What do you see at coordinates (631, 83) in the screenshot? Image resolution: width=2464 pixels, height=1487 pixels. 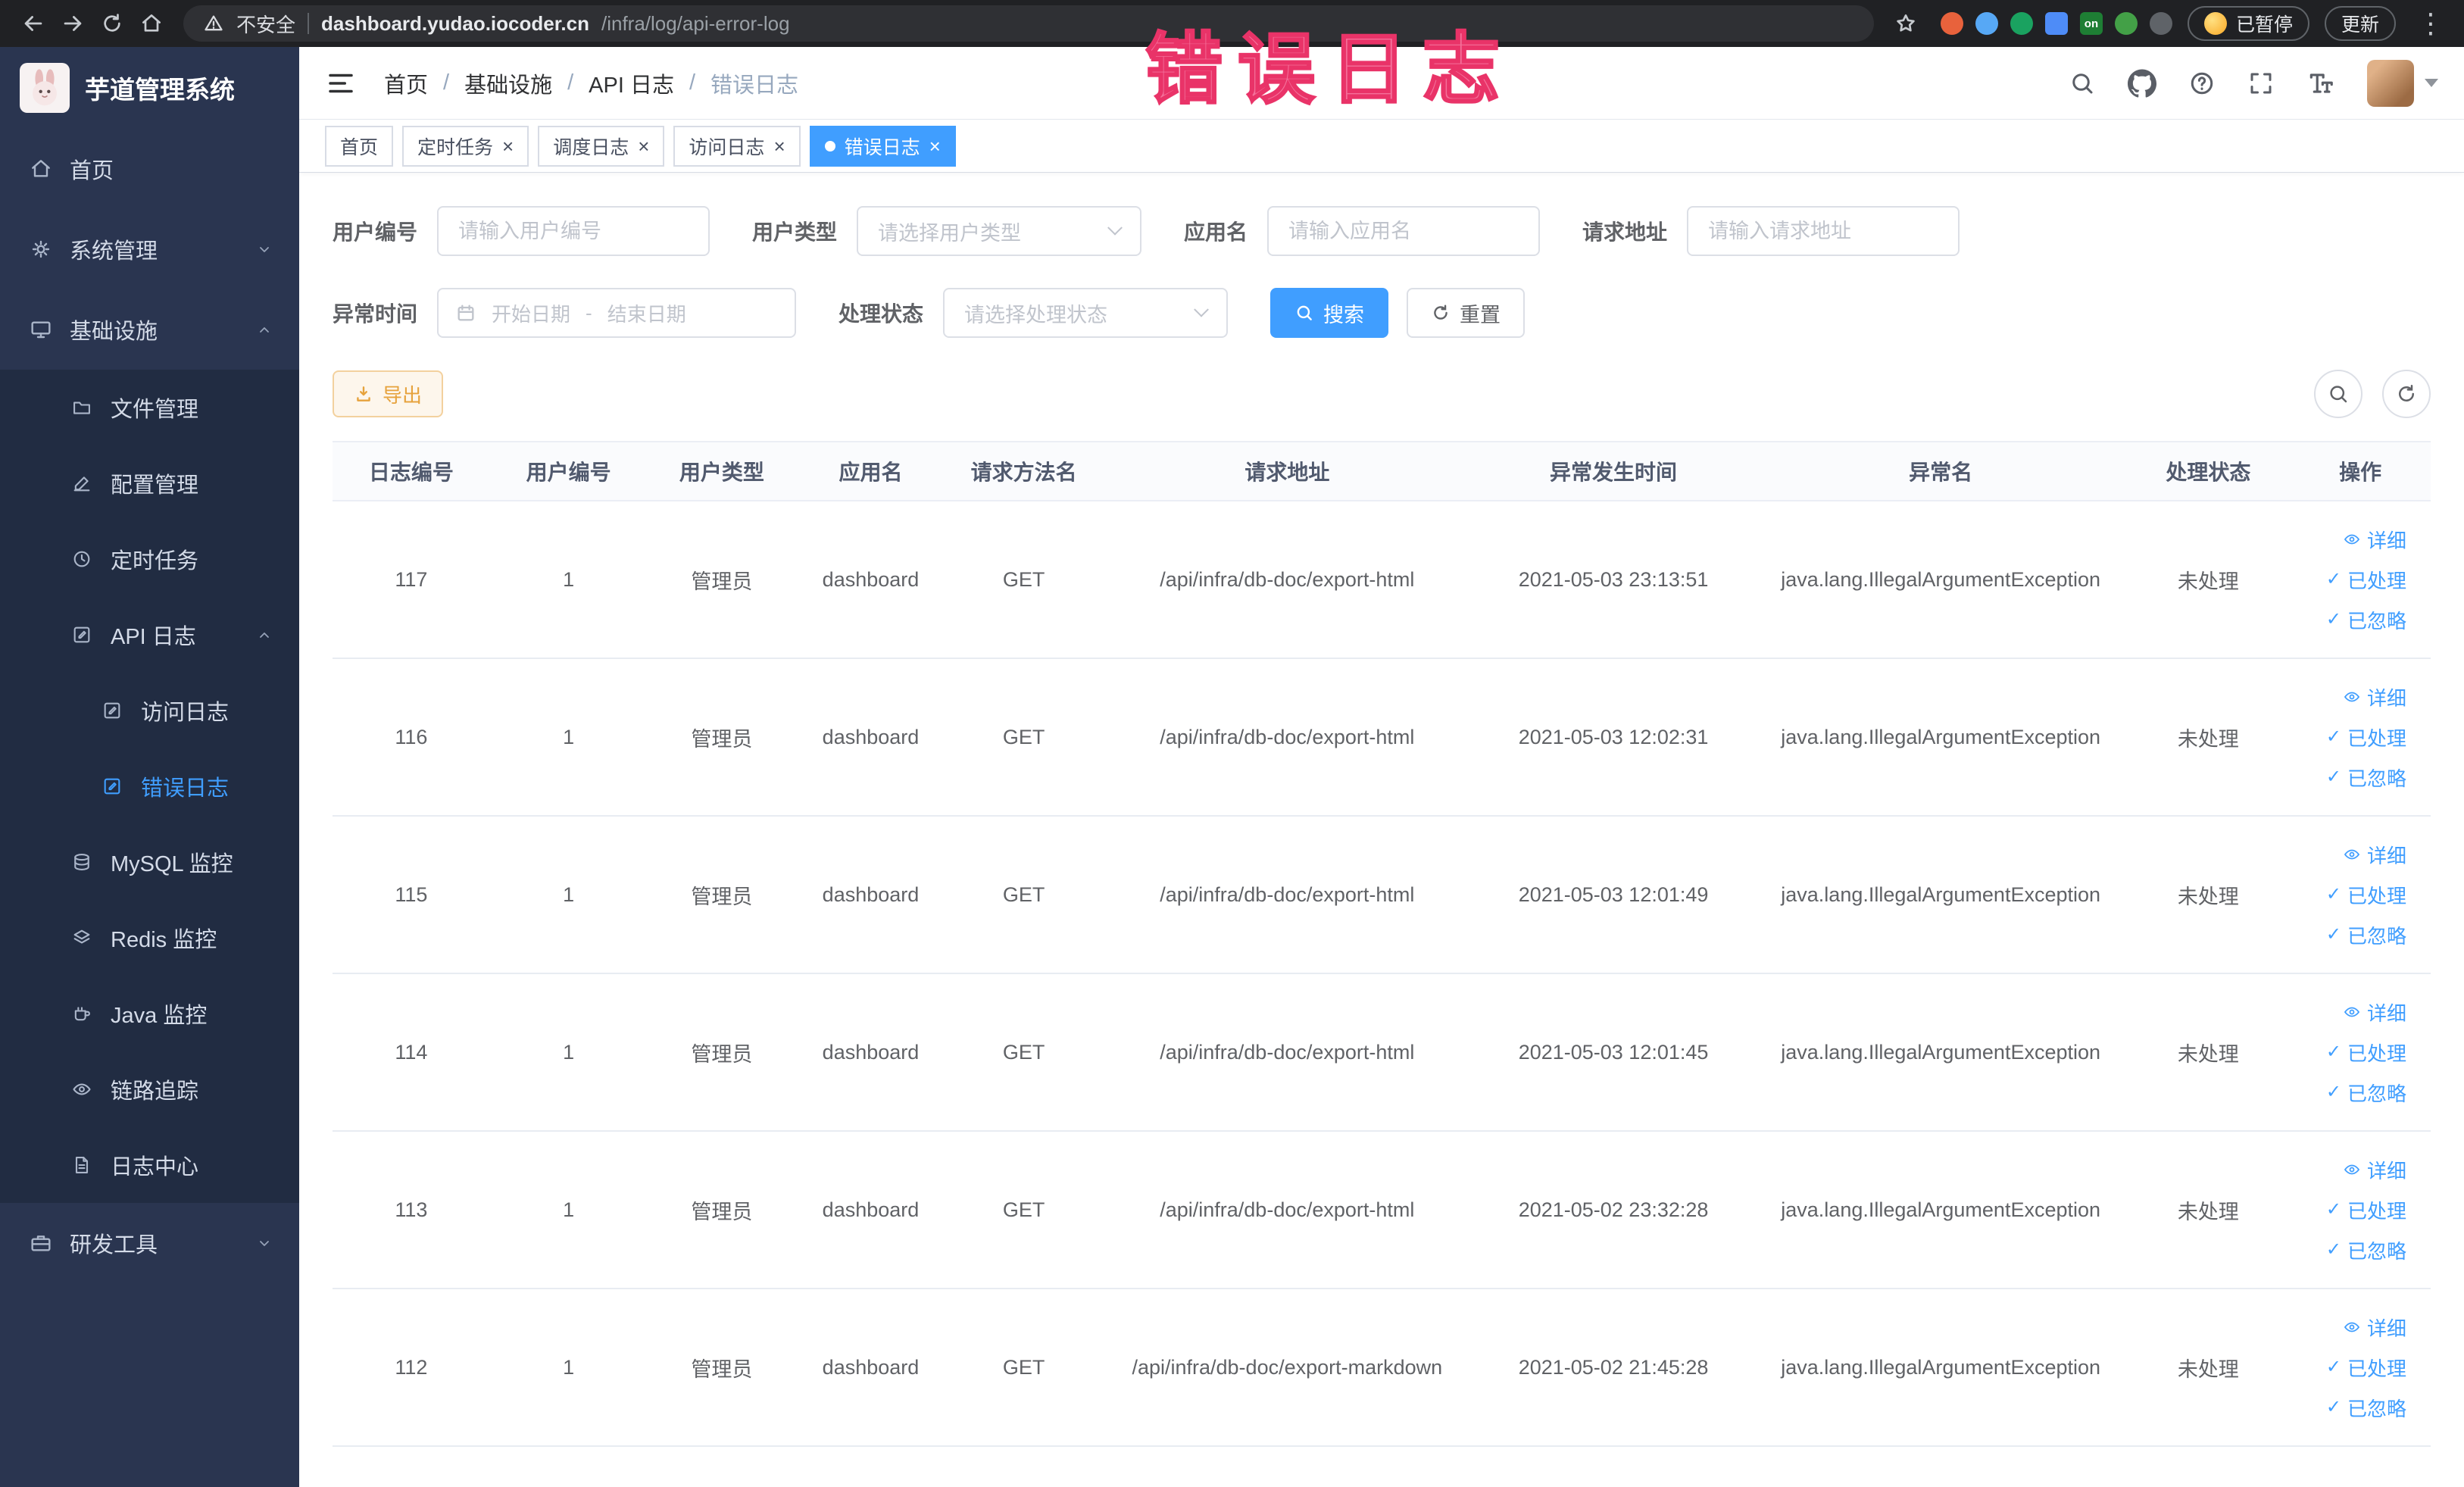 I see `breadcrumb-item: API 日志` at bounding box center [631, 83].